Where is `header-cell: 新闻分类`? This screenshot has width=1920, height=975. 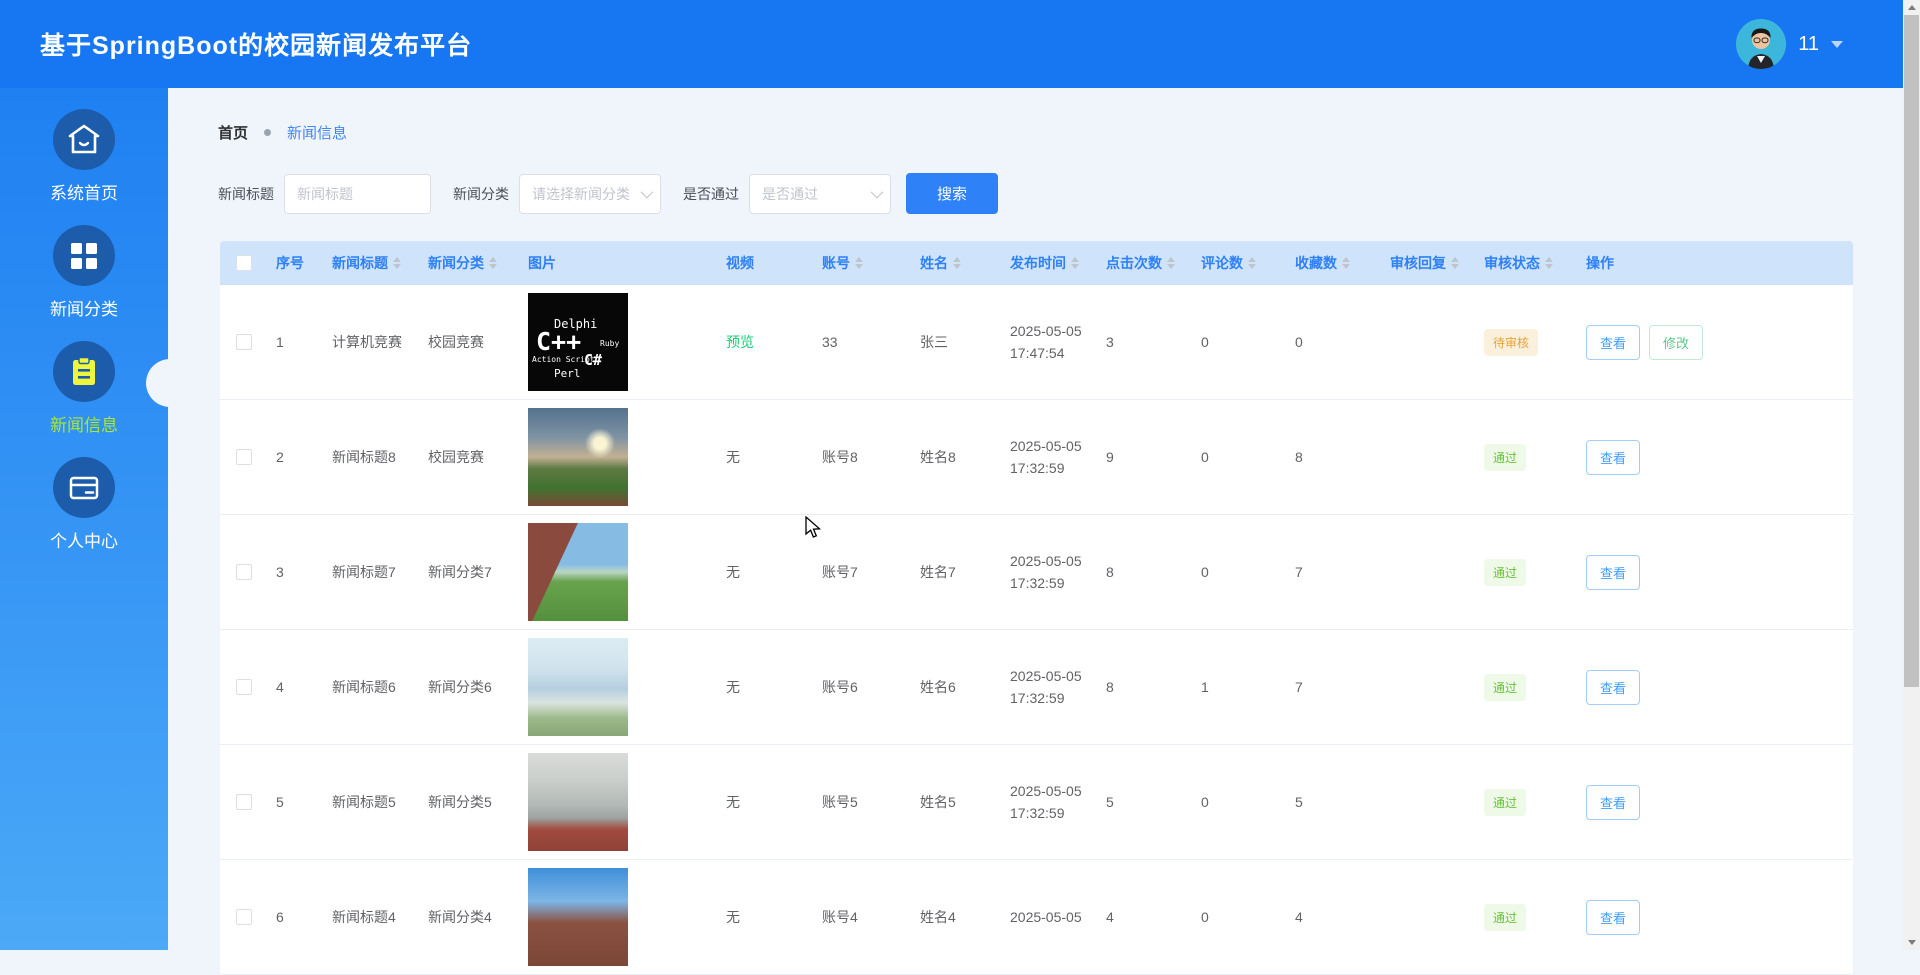
header-cell: 新闻分类 is located at coordinates (468, 263).